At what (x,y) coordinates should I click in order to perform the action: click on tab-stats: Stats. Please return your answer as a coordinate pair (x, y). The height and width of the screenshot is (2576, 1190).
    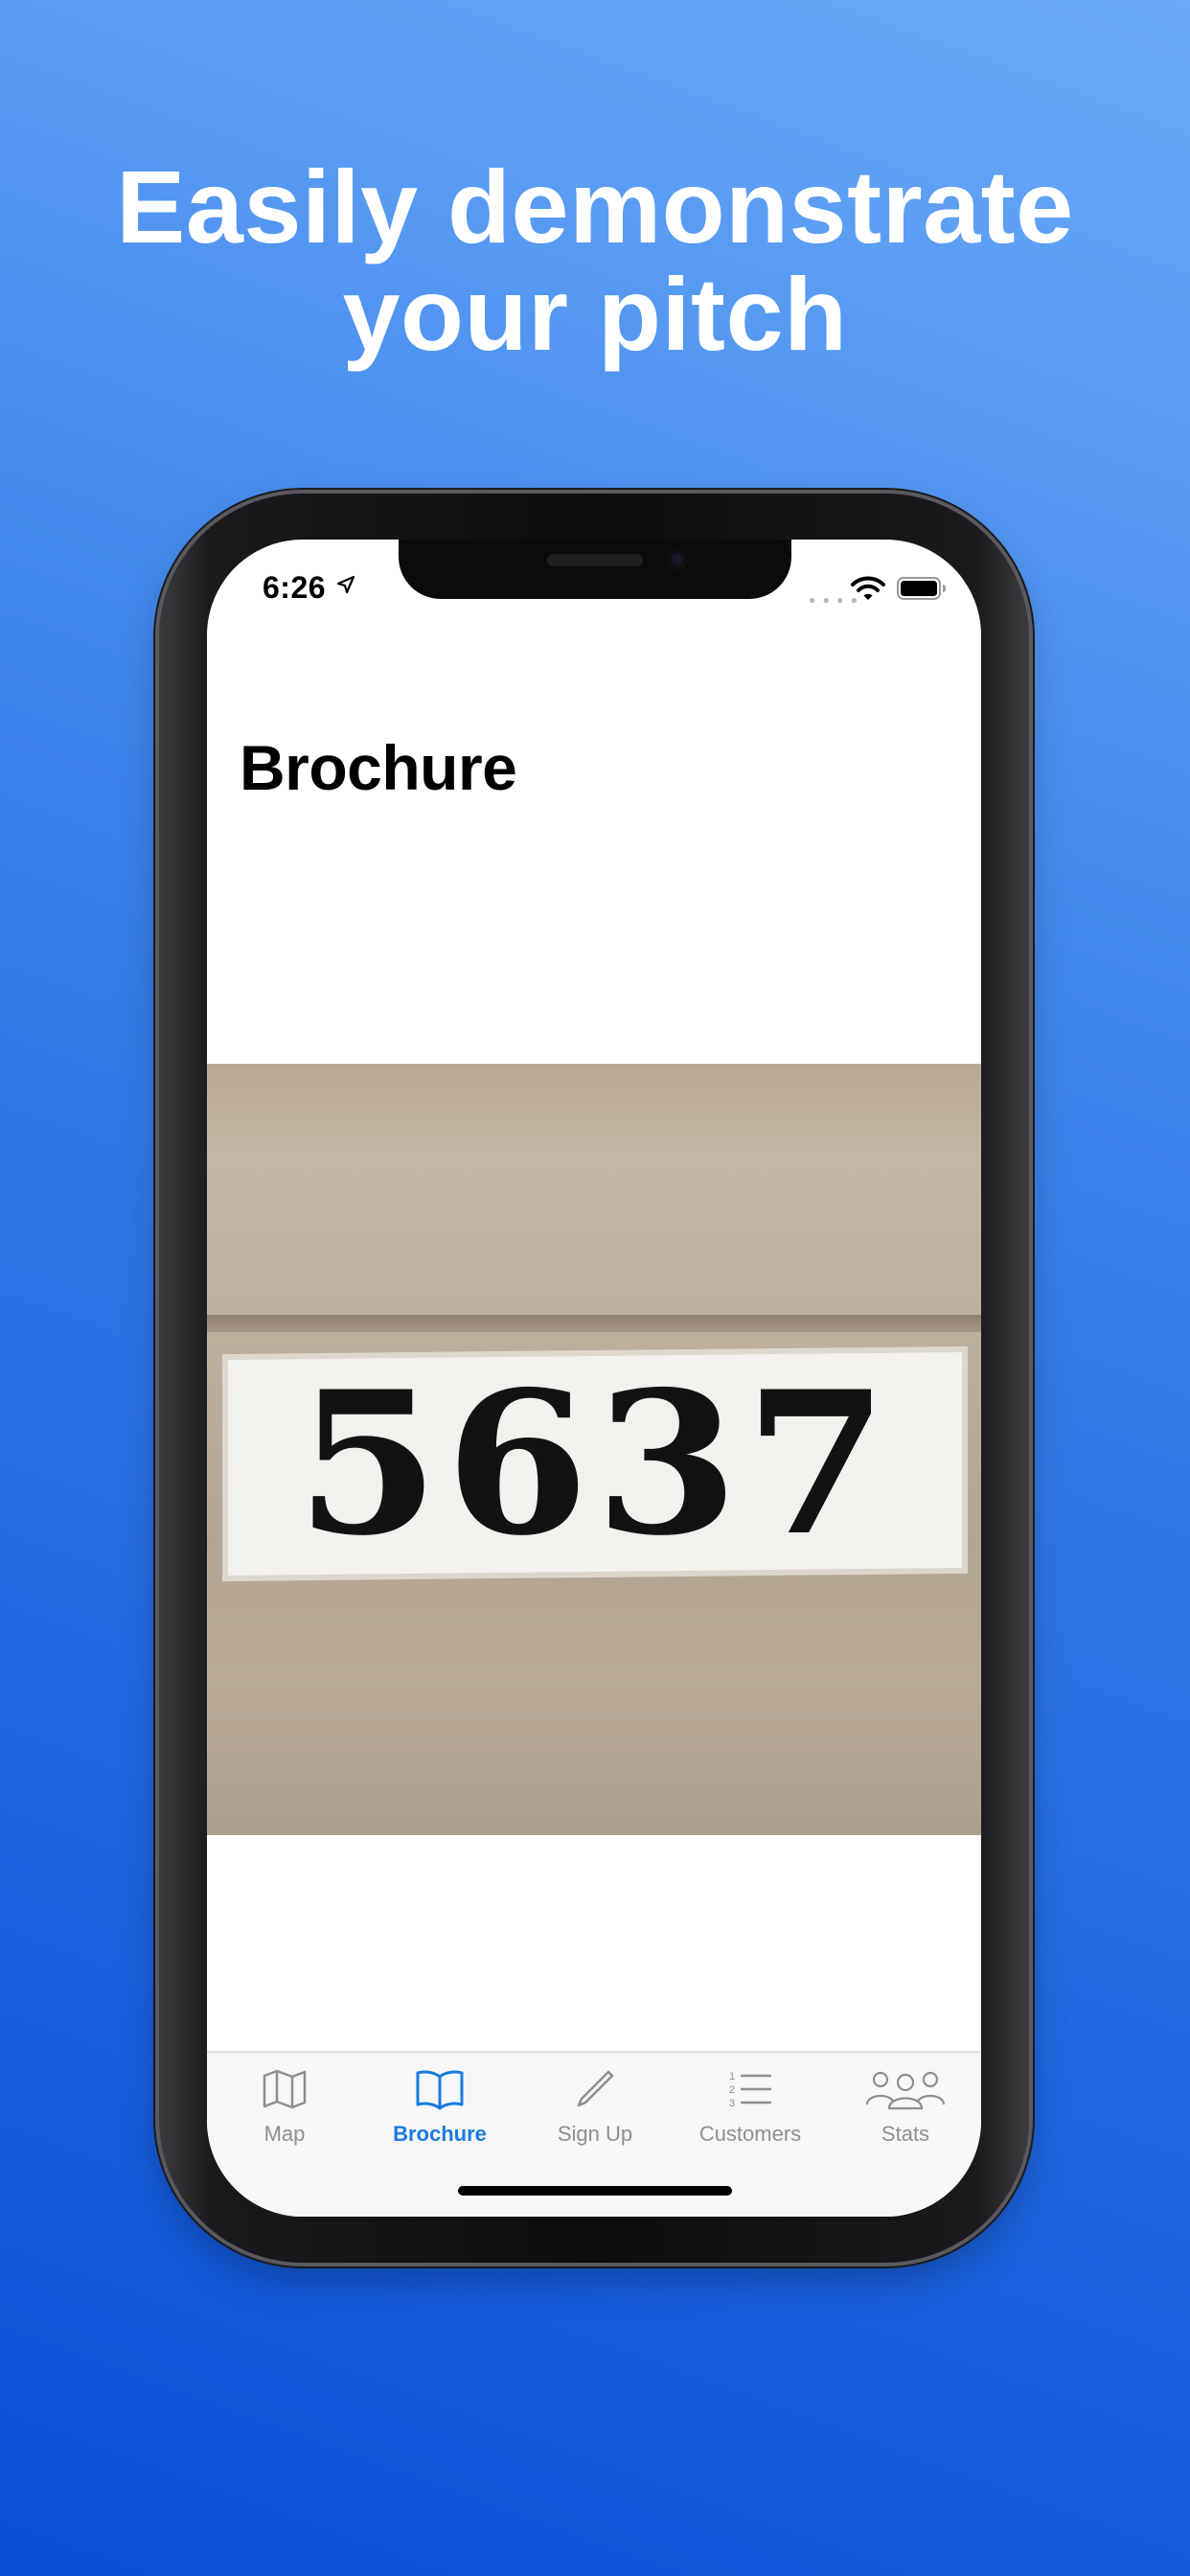
    Looking at the image, I should click on (905, 2110).